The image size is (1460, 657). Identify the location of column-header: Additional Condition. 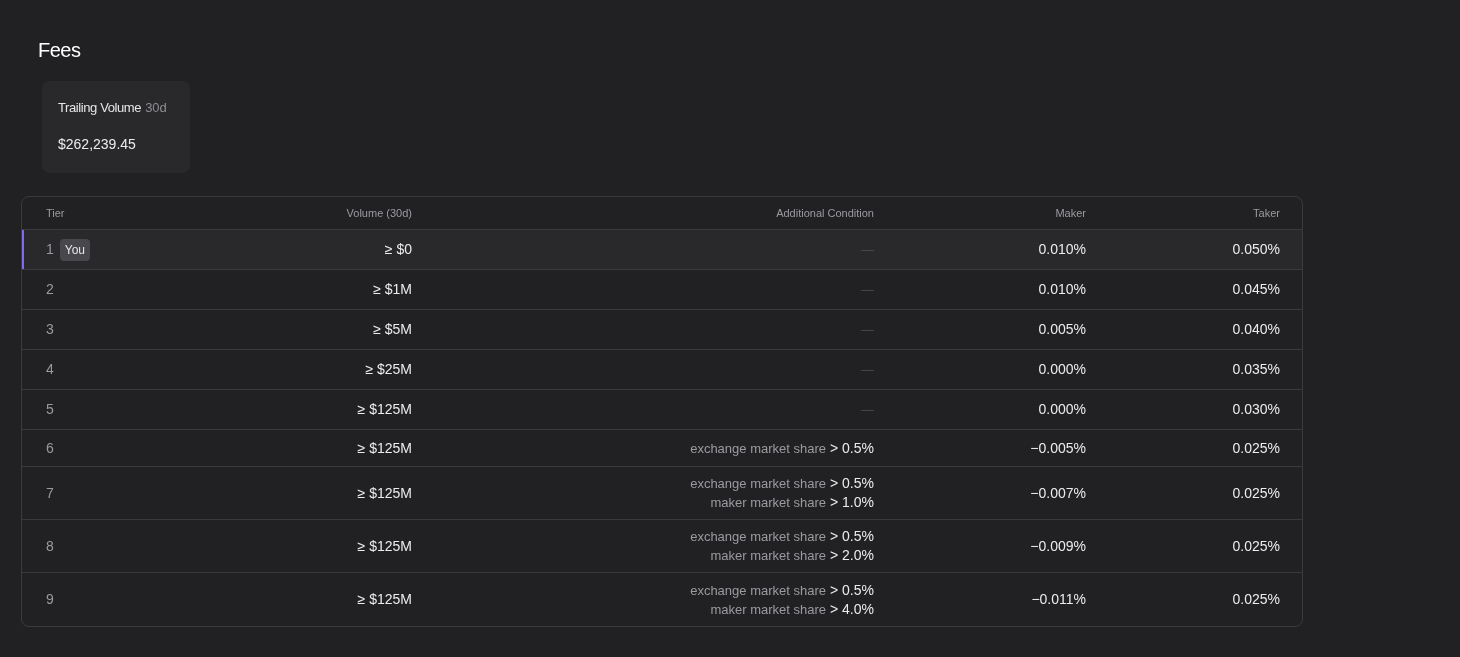
(825, 213).